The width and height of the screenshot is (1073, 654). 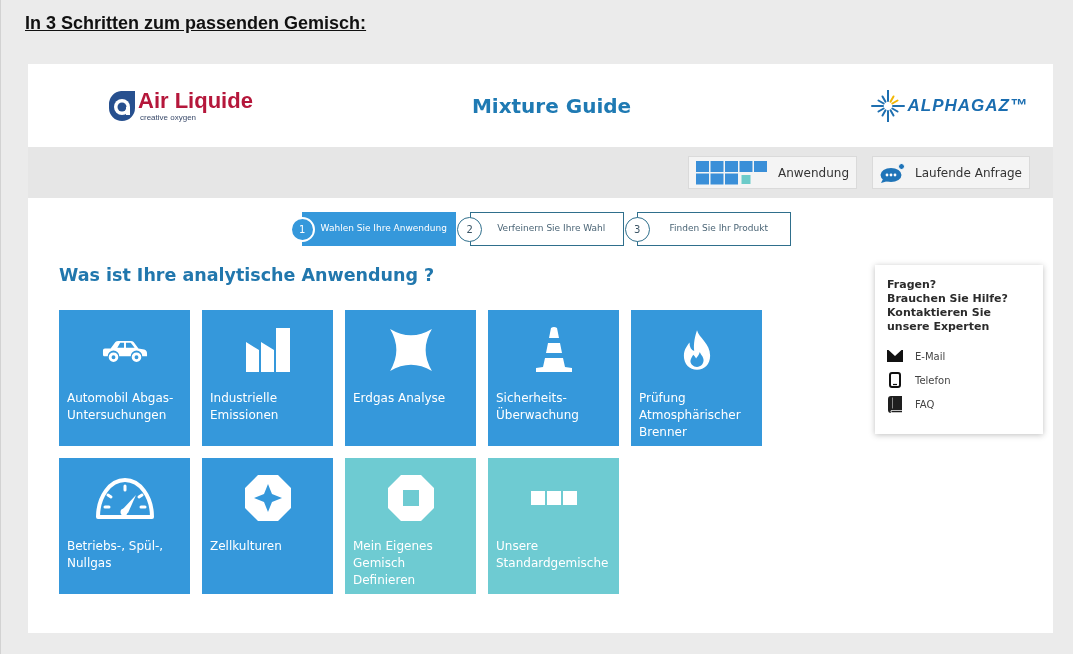 What do you see at coordinates (912, 285) in the screenshot?
I see `help-text: Fragen?` at bounding box center [912, 285].